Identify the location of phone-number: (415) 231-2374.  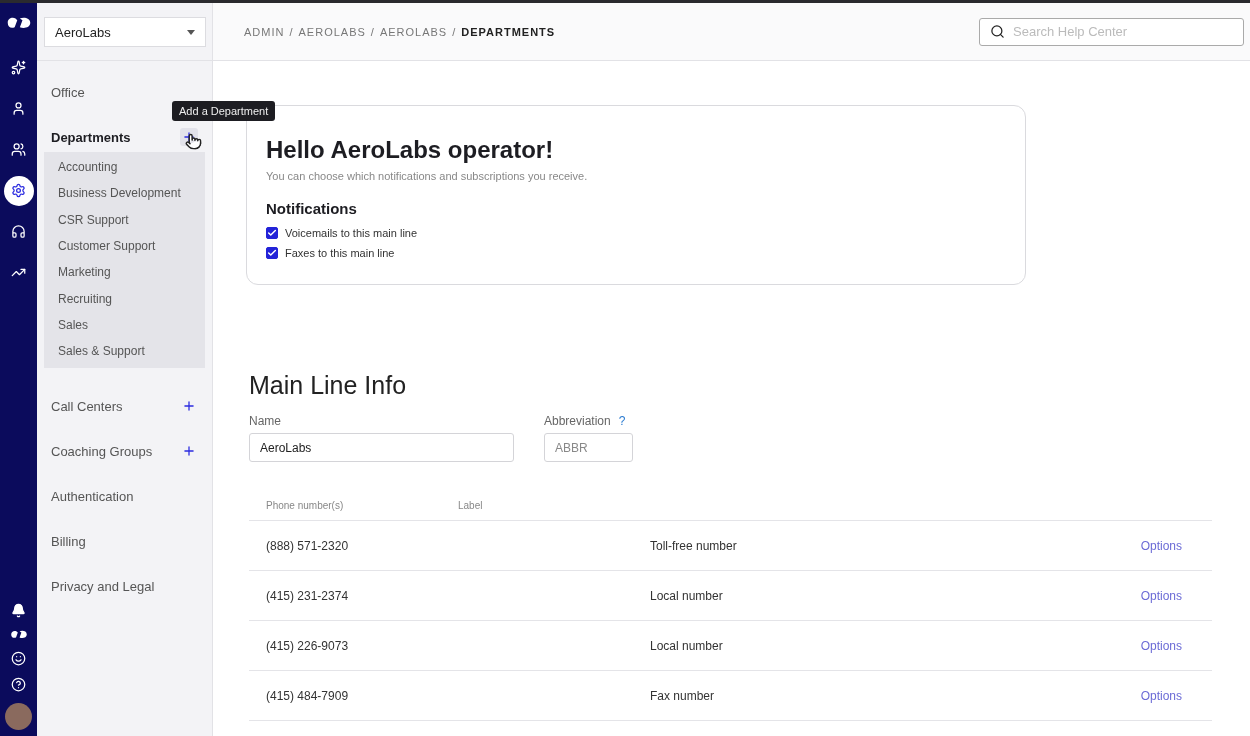
(308, 595).